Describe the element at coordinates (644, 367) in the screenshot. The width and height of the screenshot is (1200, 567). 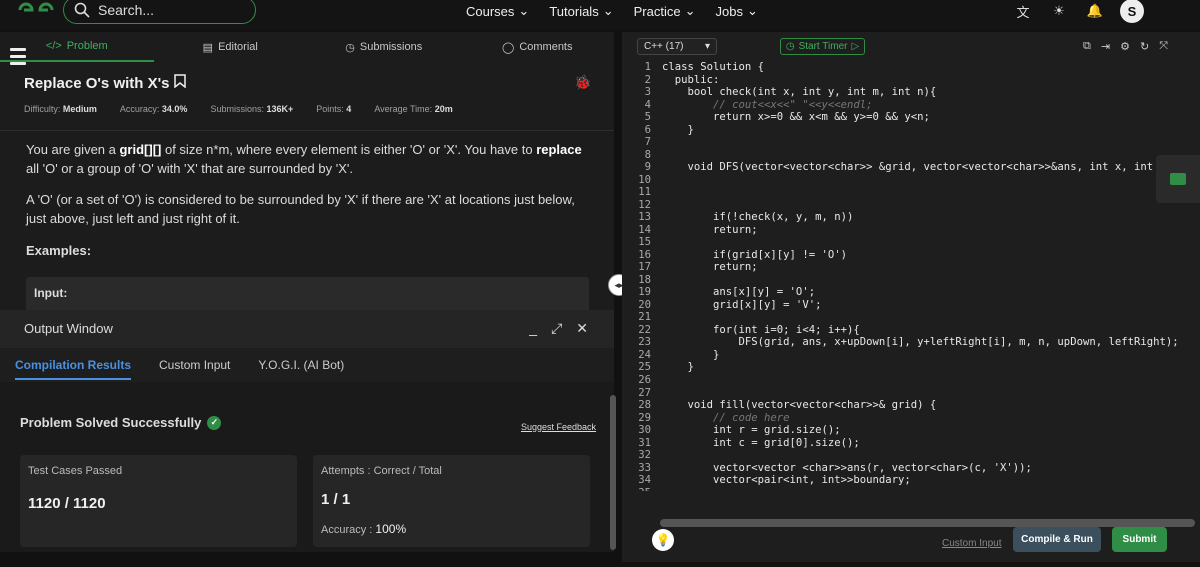
I see `line-number: 25` at that location.